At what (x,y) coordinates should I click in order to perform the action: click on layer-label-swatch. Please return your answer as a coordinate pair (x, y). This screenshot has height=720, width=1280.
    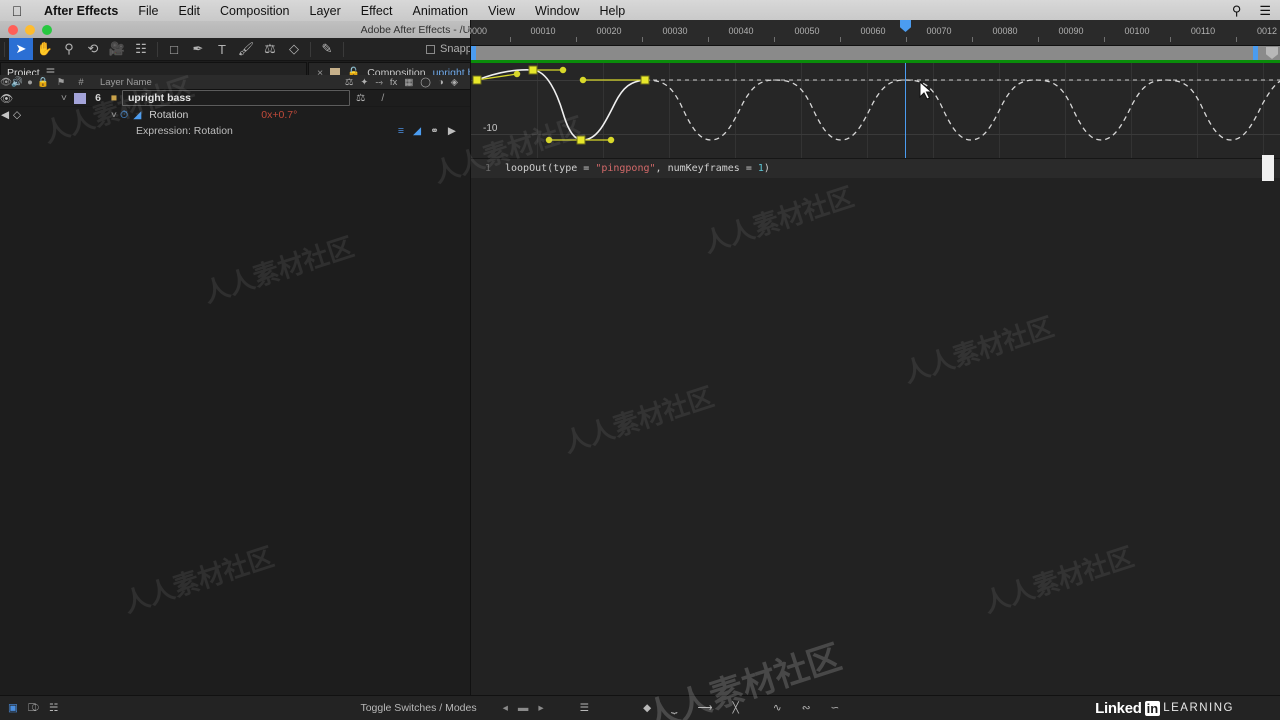
    Looking at the image, I should click on (80, 98).